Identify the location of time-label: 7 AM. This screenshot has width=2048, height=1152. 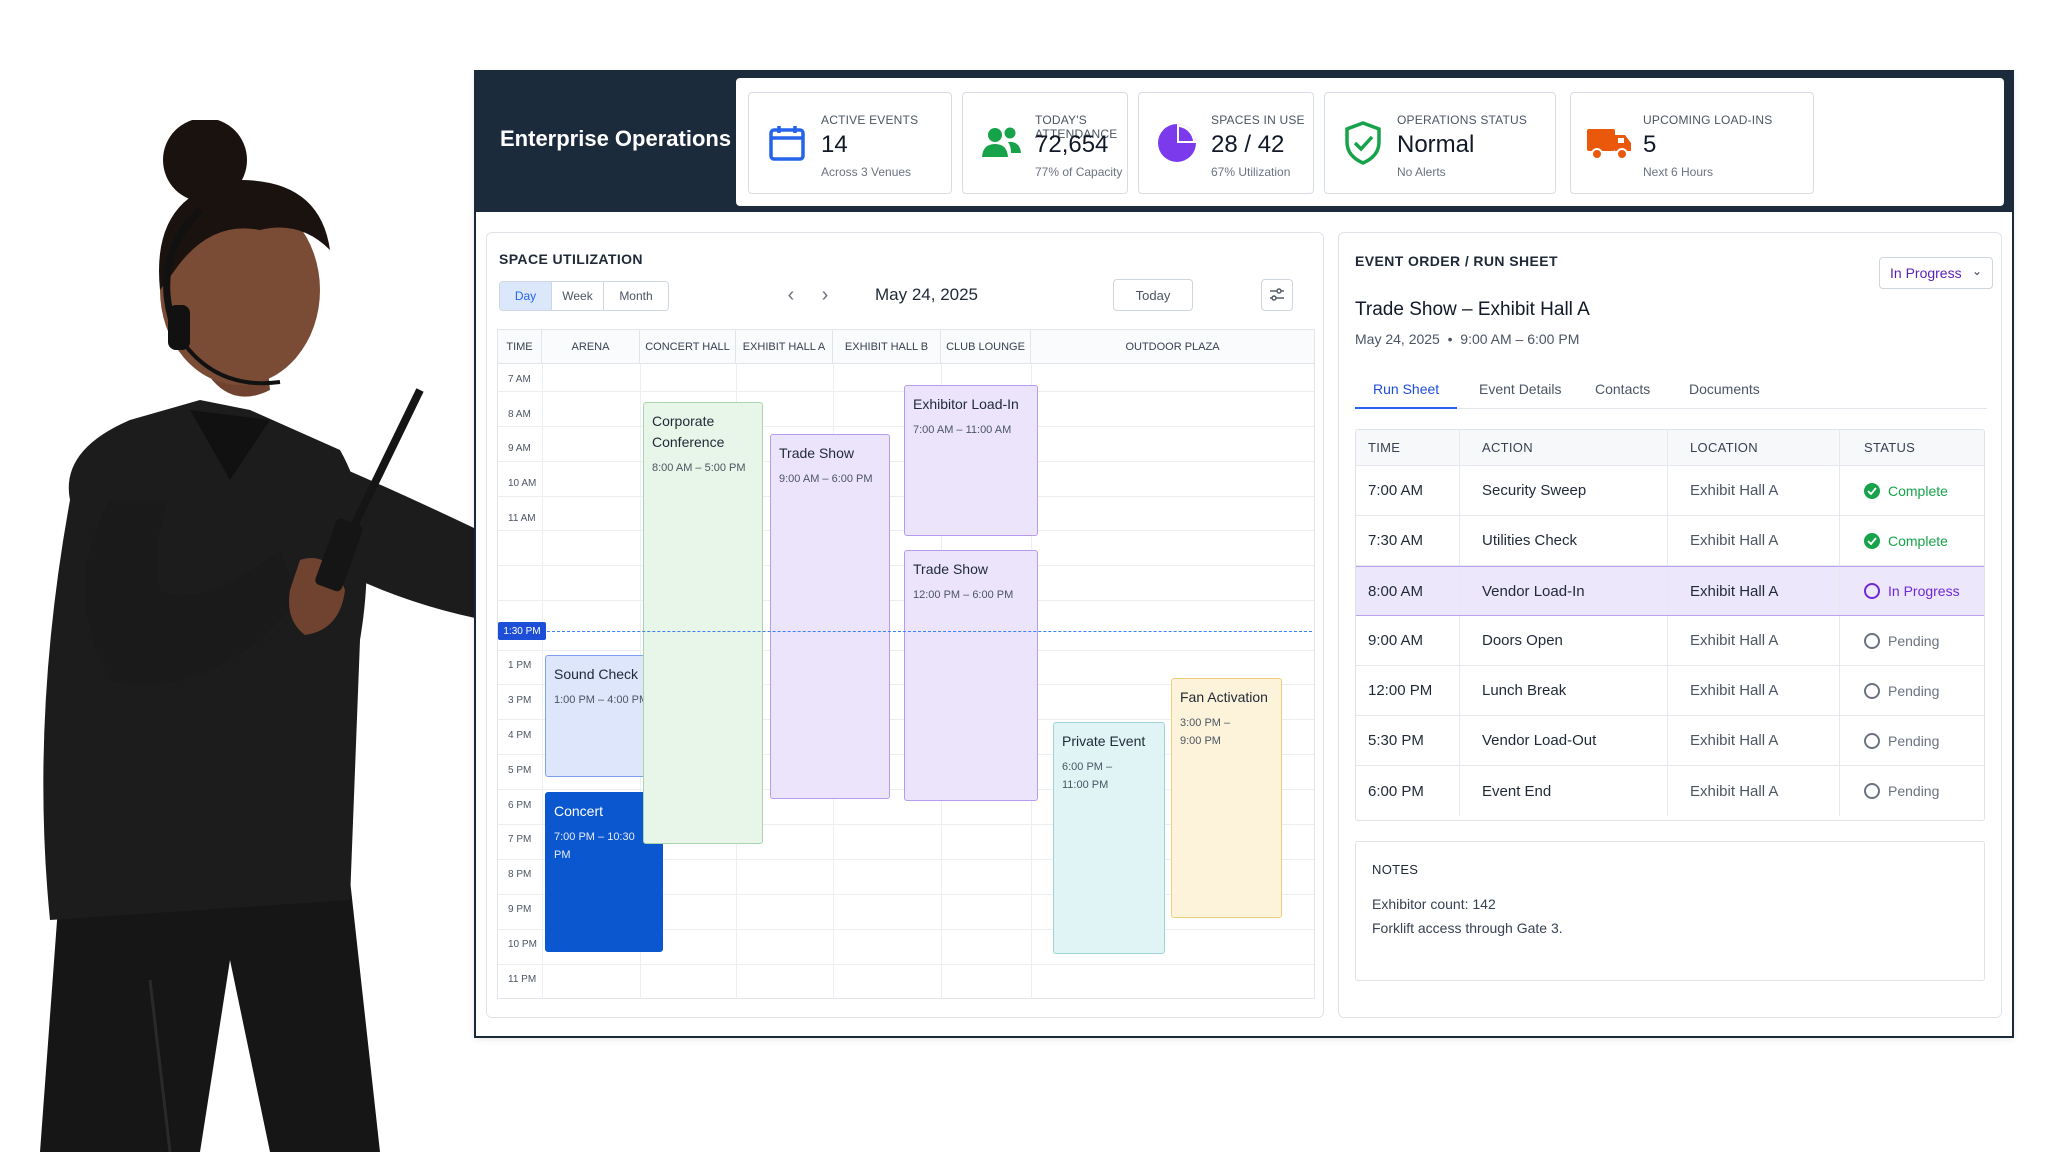
(519, 379).